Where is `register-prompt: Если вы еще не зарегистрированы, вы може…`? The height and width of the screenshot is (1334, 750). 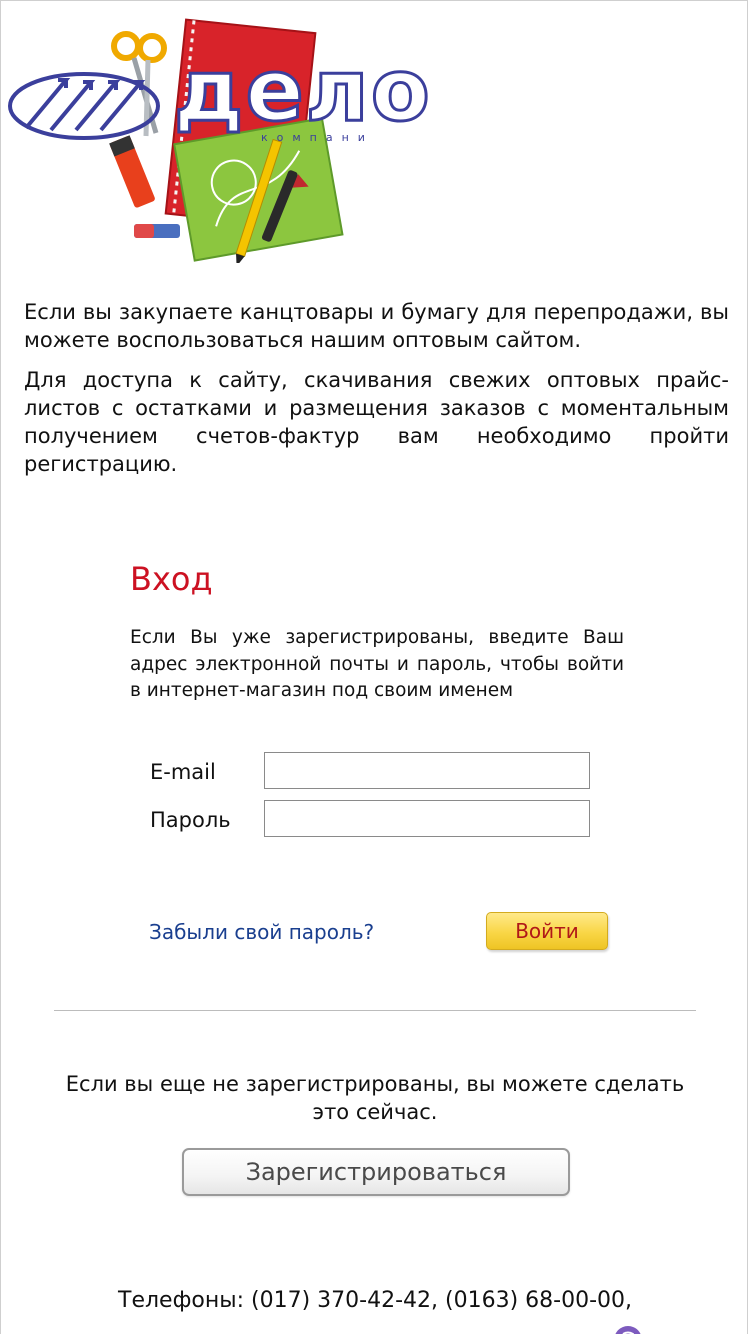
register-prompt: Если вы еще не зарегистрированы, вы може… is located at coordinates (375, 1098).